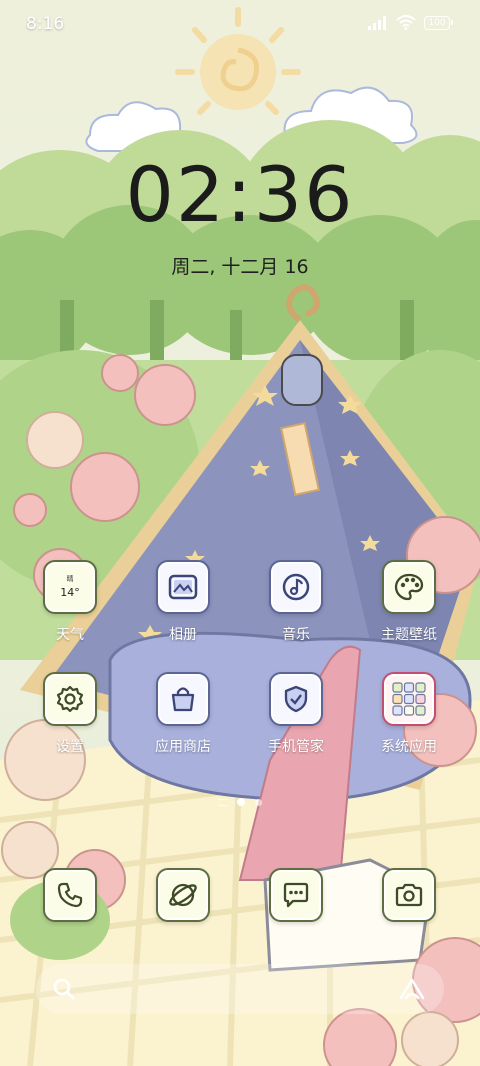  I want to click on search-bar, so click(240, 989).